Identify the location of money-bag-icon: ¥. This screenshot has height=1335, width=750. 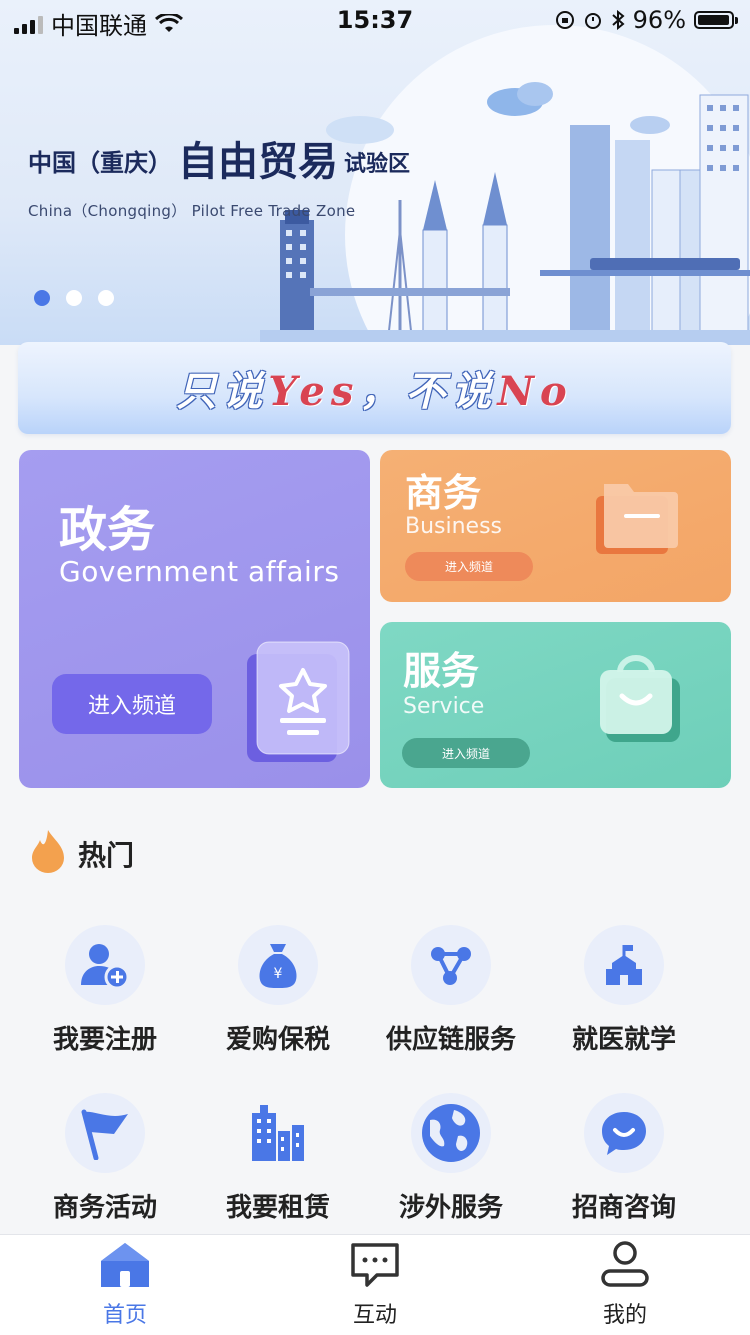
(278, 966).